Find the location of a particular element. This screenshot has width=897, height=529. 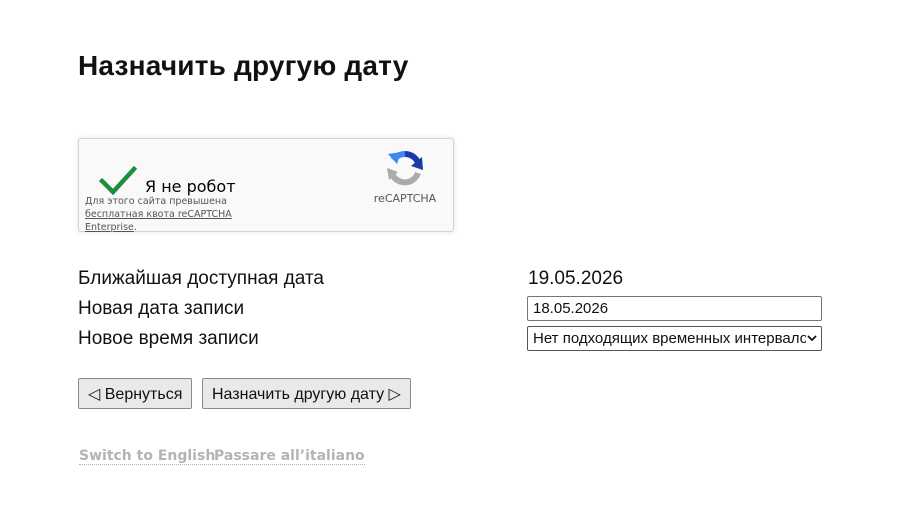

switch-italian-link: Passare all’italiano is located at coordinates (289, 456).